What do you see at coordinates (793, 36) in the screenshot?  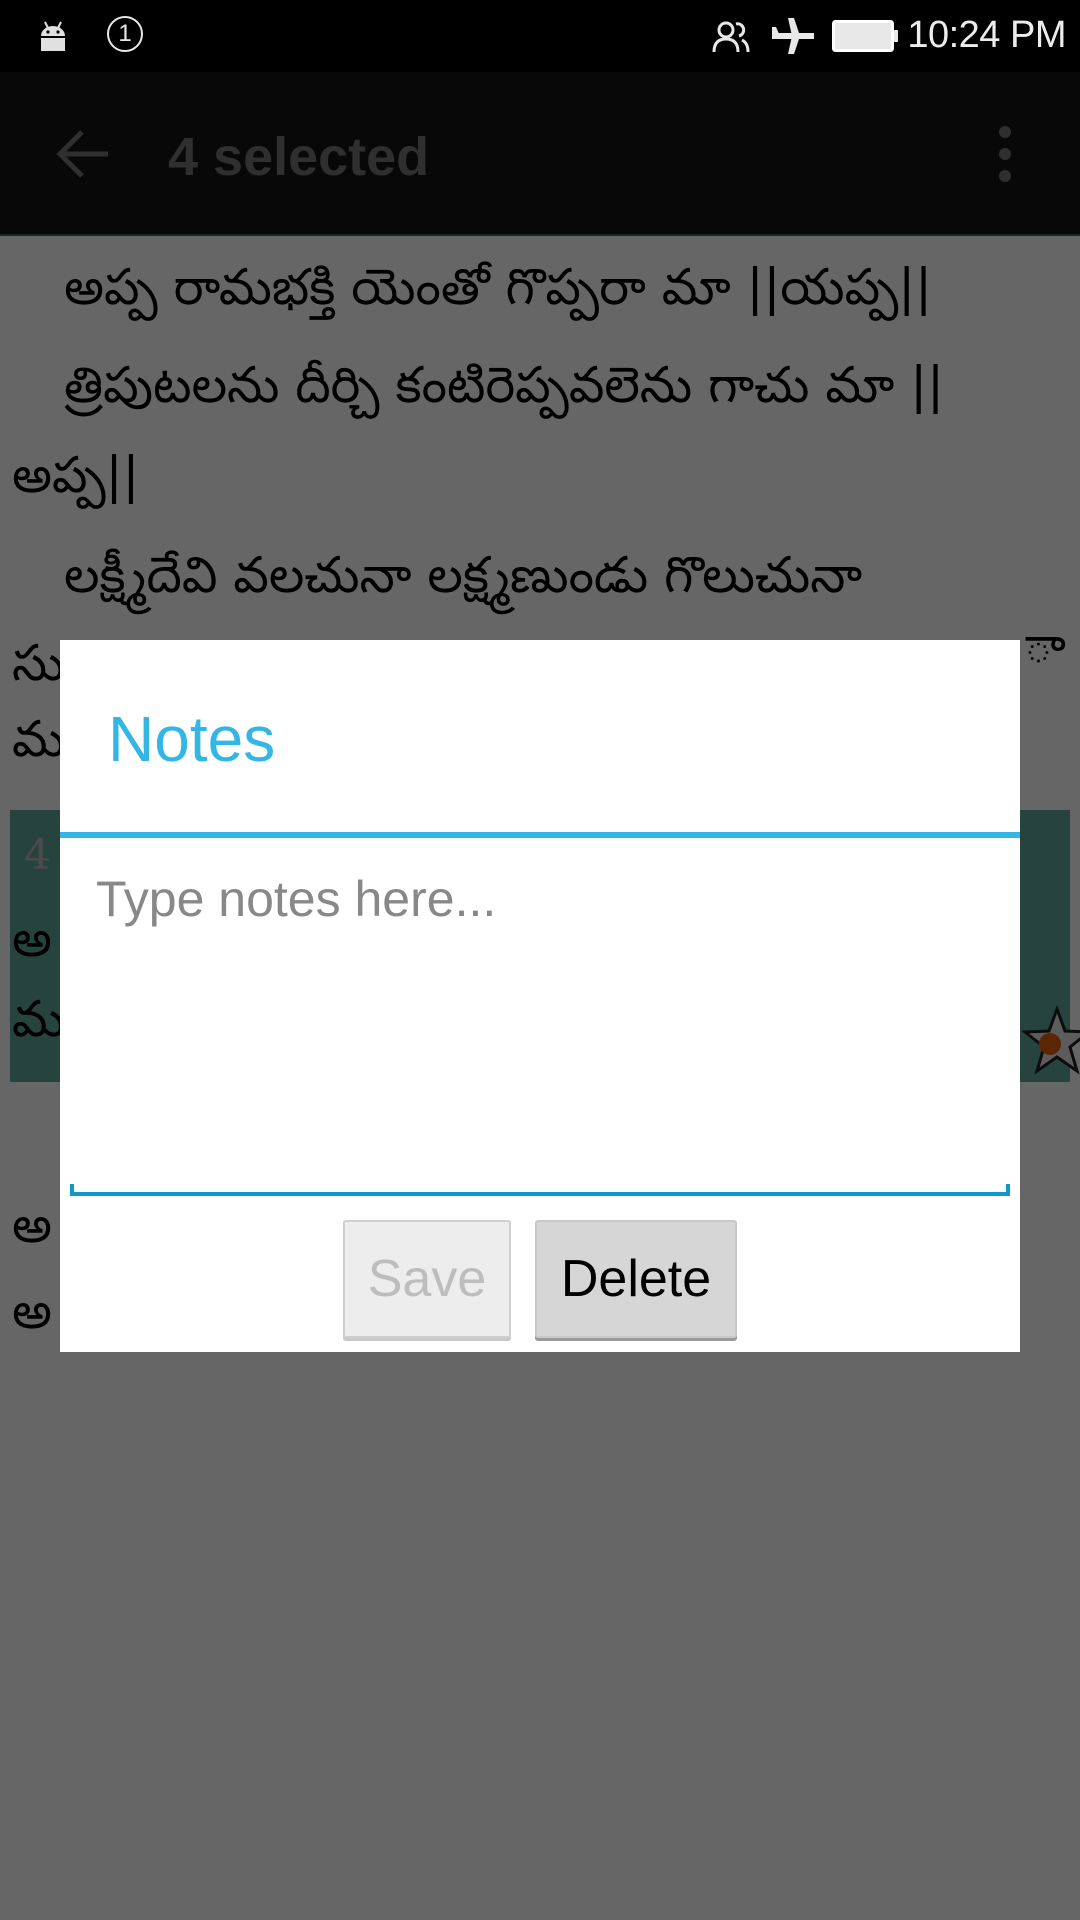 I see `airplane-mode-icon` at bounding box center [793, 36].